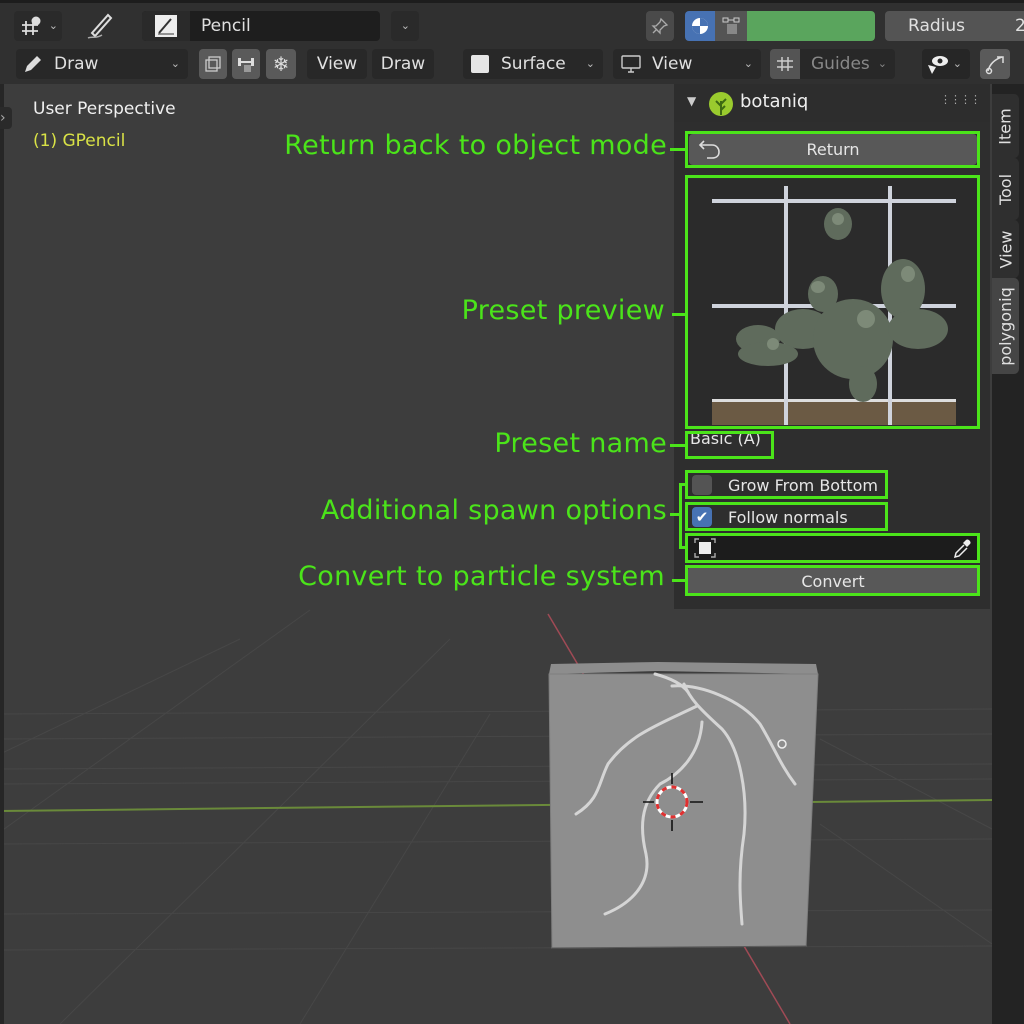 This screenshot has width=1024, height=1024. I want to click on gizmo-icon, so click(995, 64).